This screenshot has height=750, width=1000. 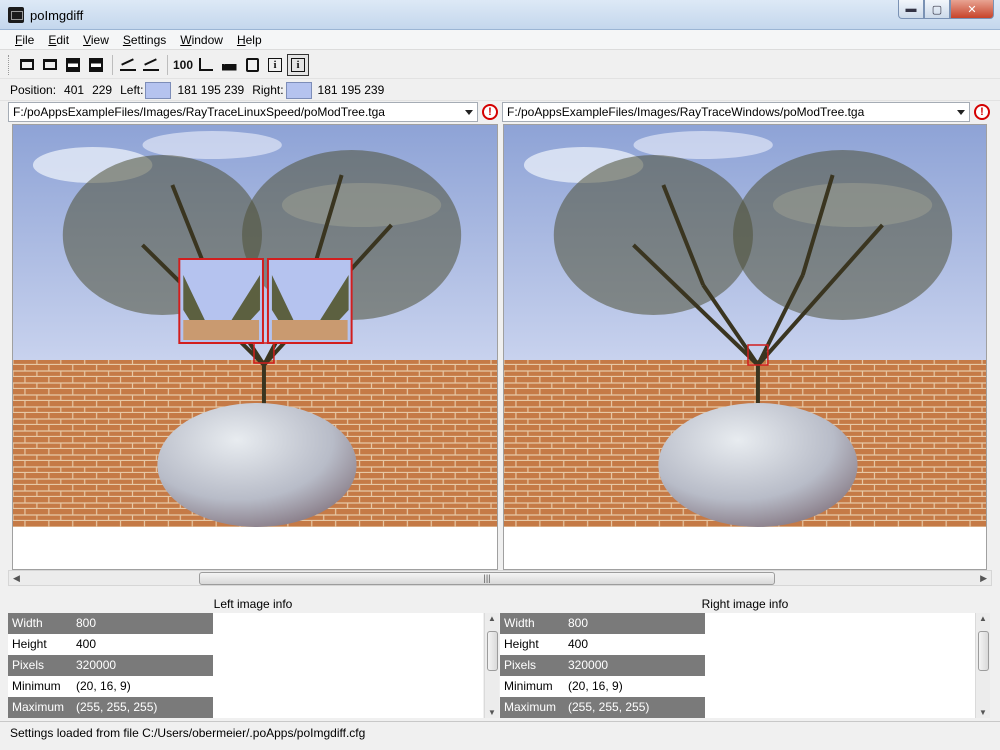 What do you see at coordinates (57, 15) in the screenshot?
I see `window-title: poImgdiff` at bounding box center [57, 15].